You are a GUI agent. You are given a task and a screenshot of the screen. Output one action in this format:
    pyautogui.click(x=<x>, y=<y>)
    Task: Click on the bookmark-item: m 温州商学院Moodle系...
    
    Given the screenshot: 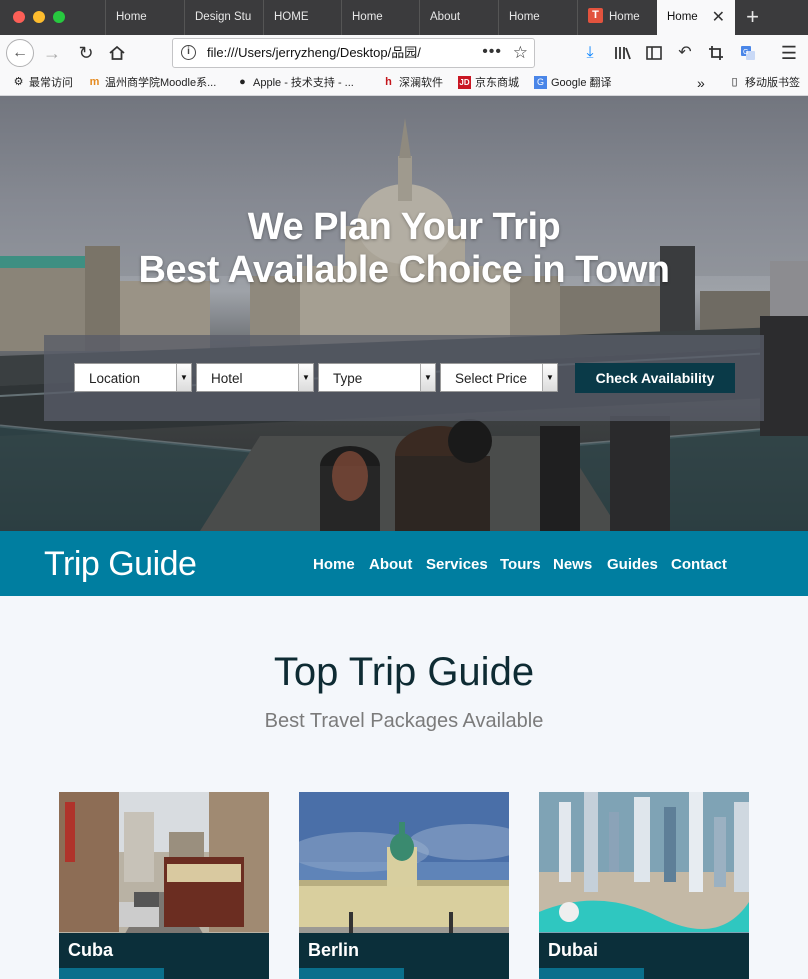 What is the action you would take?
    pyautogui.click(x=152, y=83)
    